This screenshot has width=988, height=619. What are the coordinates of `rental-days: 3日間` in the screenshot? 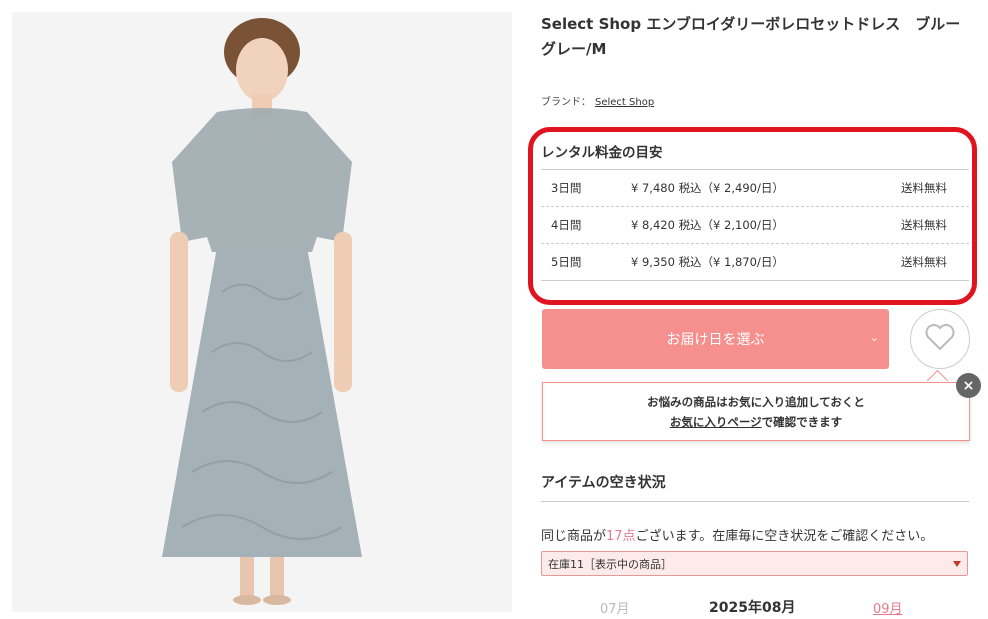 It's located at (566, 188).